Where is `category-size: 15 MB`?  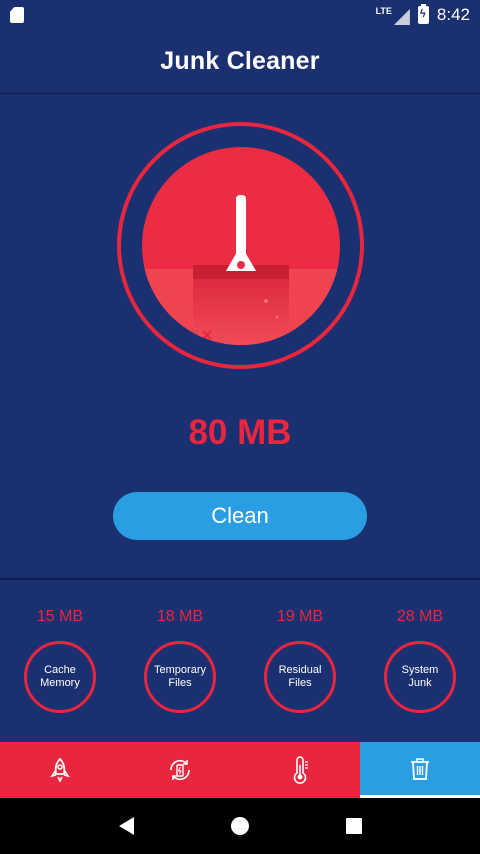 category-size: 15 MB is located at coordinates (60, 616).